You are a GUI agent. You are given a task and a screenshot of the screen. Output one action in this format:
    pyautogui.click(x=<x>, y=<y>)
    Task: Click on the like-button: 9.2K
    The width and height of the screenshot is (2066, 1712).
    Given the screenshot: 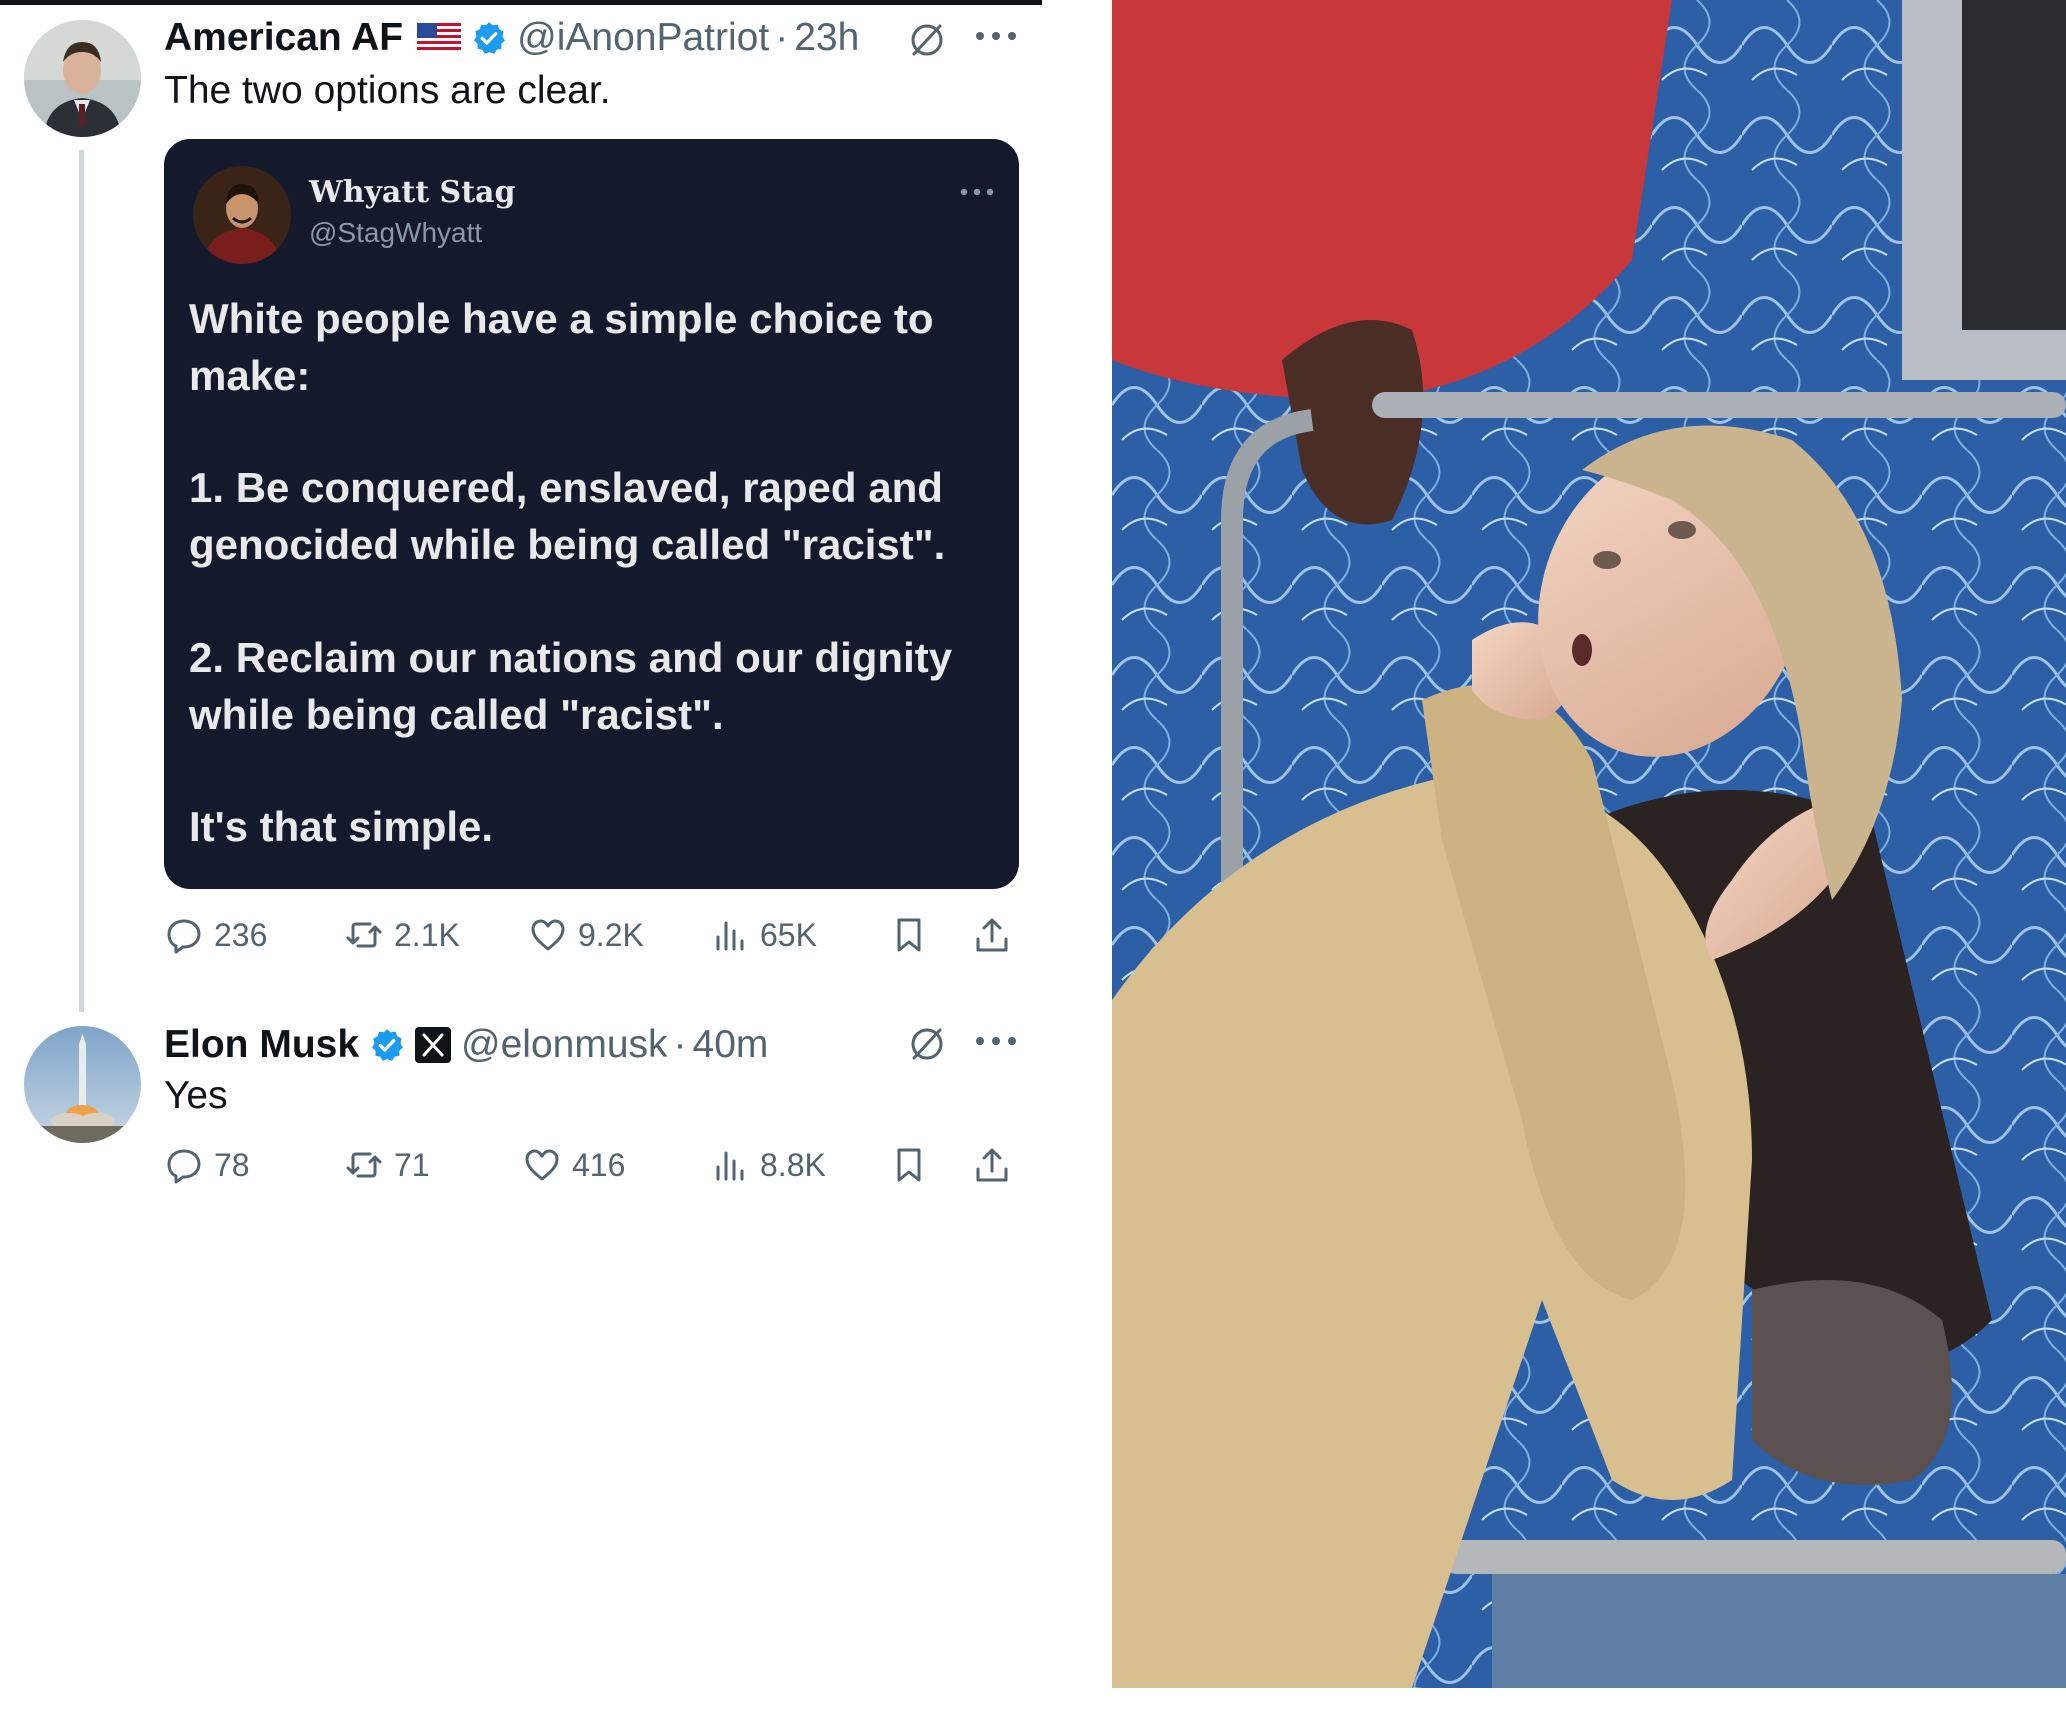 What is the action you would take?
    pyautogui.click(x=586, y=935)
    